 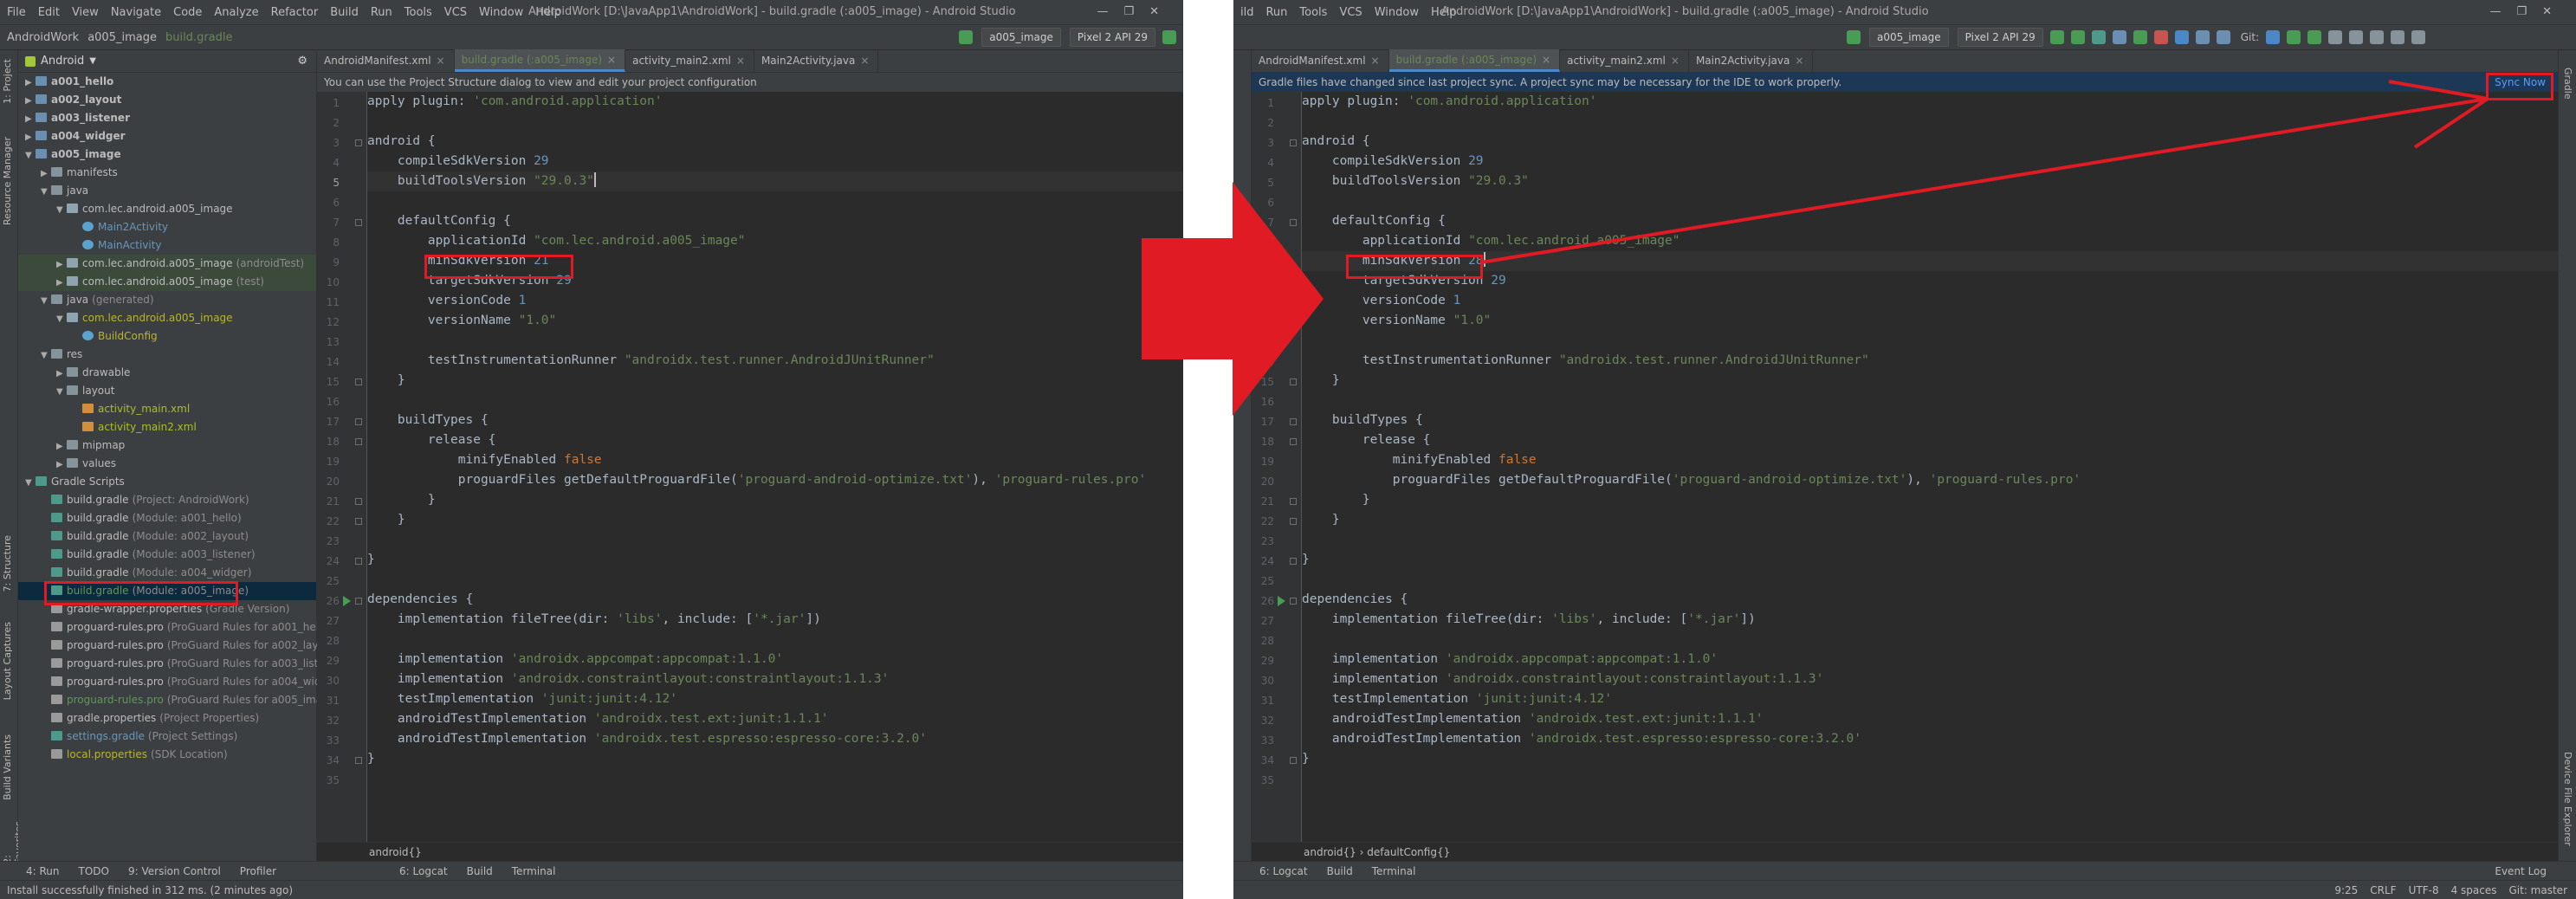 What do you see at coordinates (258, 871) in the screenshot?
I see `tool-window-profiler: Profiler` at bounding box center [258, 871].